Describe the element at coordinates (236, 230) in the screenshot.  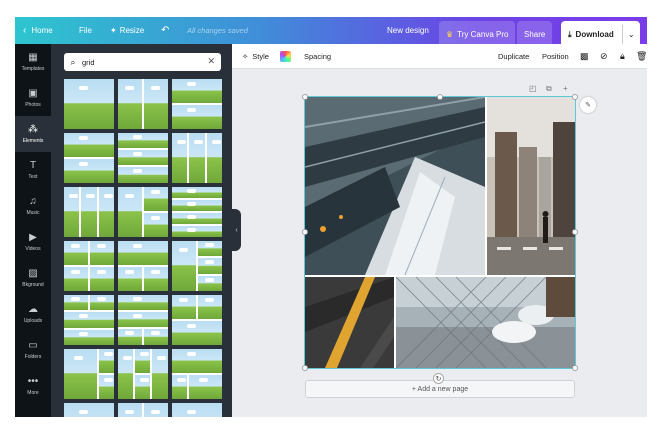
I see `collapse-panel-handle: ‹` at that location.